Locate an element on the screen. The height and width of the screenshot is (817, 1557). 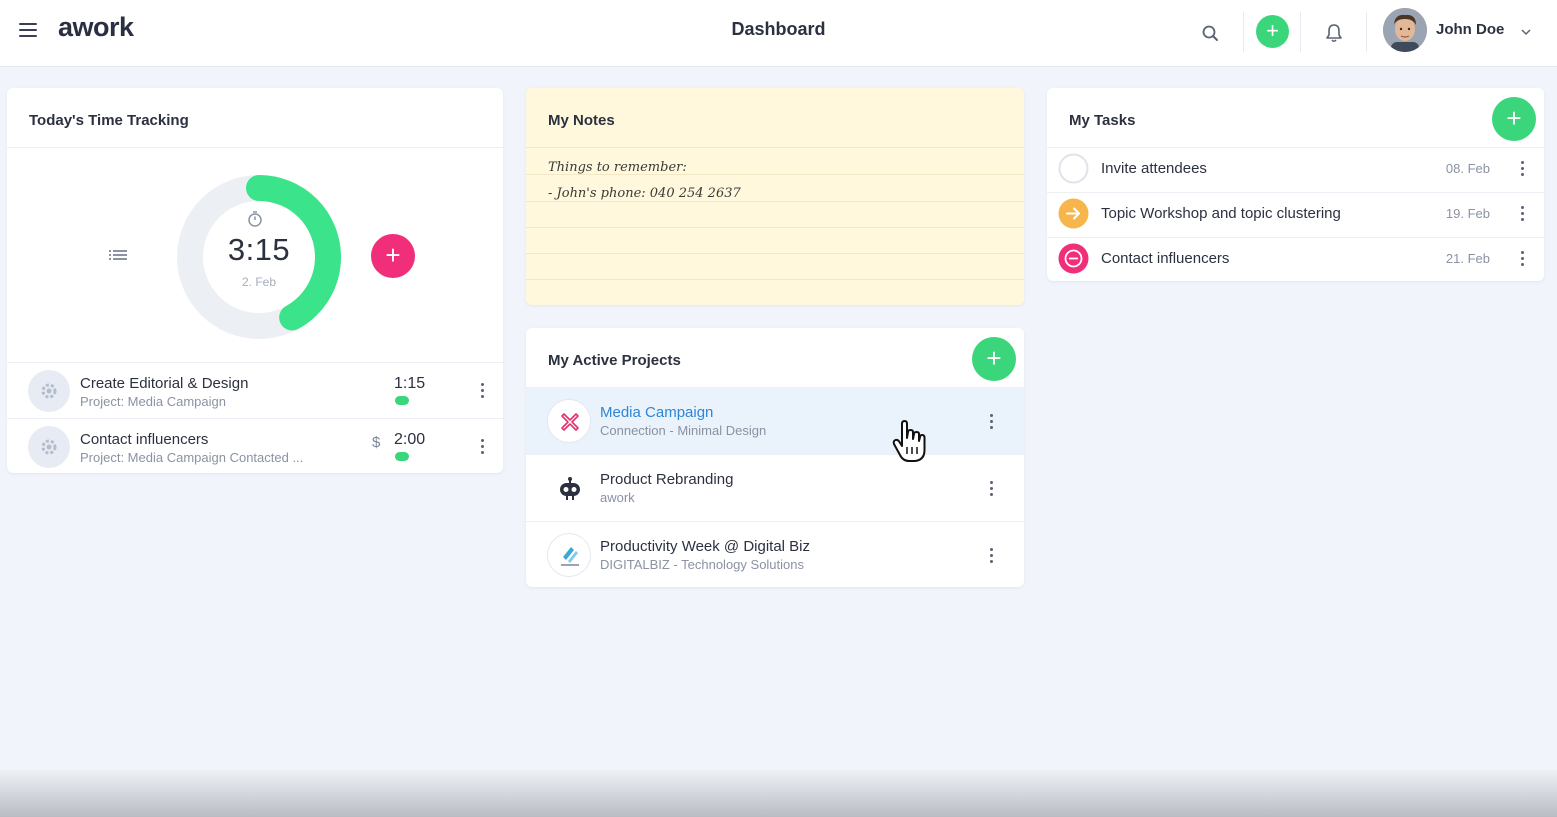
chevron-down-icon is located at coordinates (1526, 31).